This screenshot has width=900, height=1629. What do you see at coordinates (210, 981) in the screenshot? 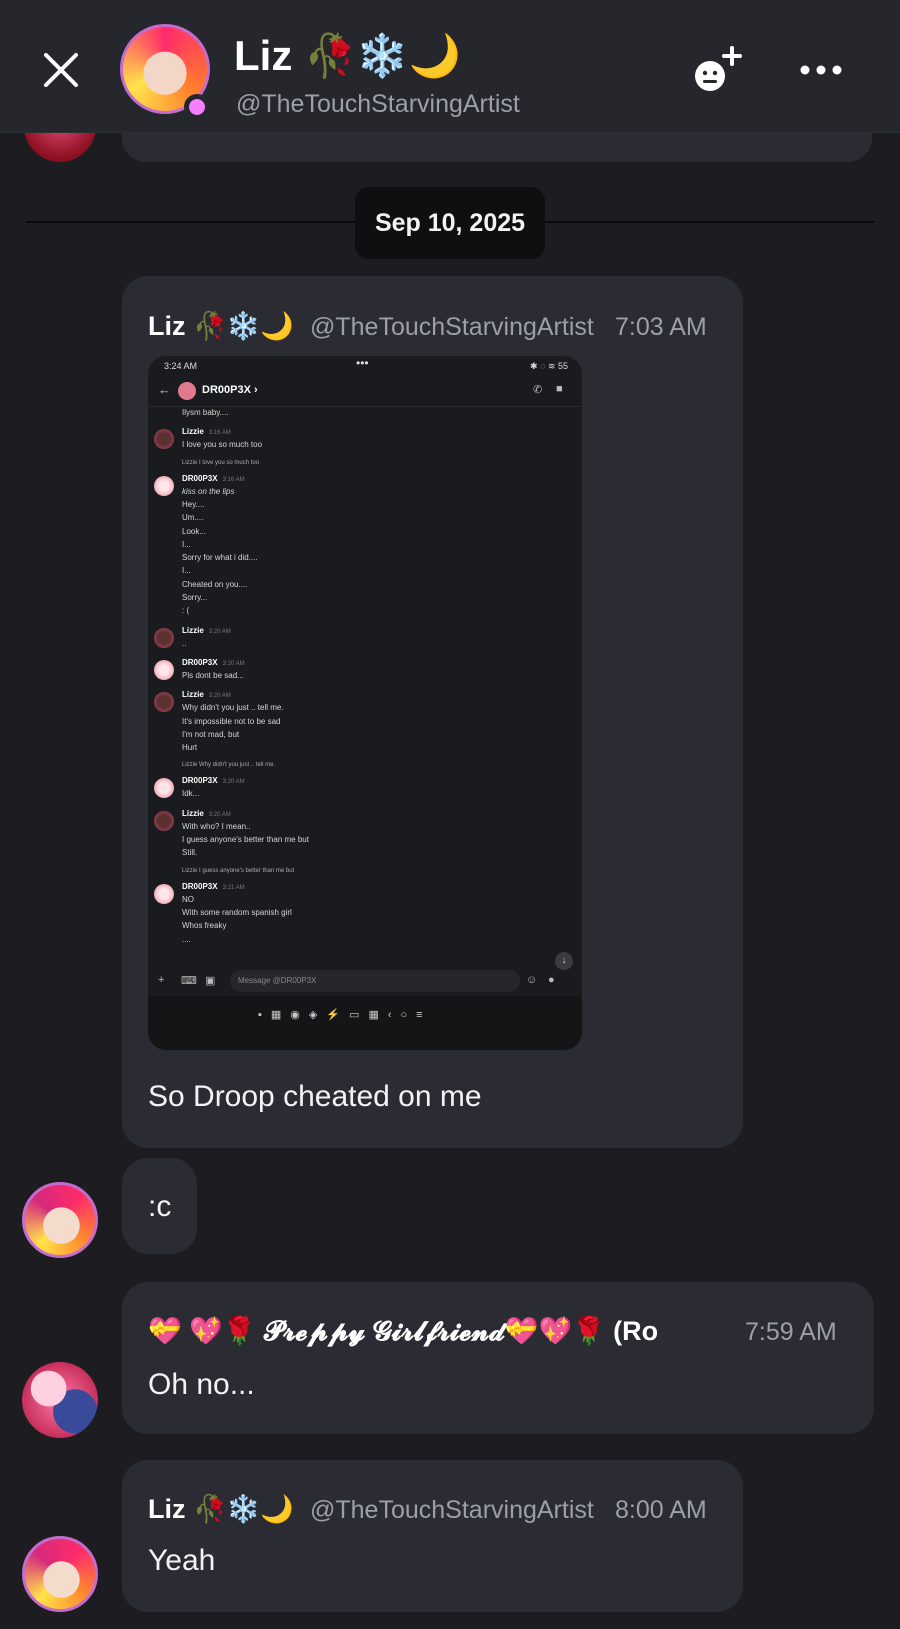
I see `gift-icon: ▣` at bounding box center [210, 981].